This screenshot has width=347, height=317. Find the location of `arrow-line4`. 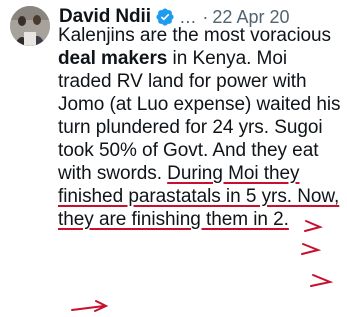

arrow-line4 is located at coordinates (88, 308).